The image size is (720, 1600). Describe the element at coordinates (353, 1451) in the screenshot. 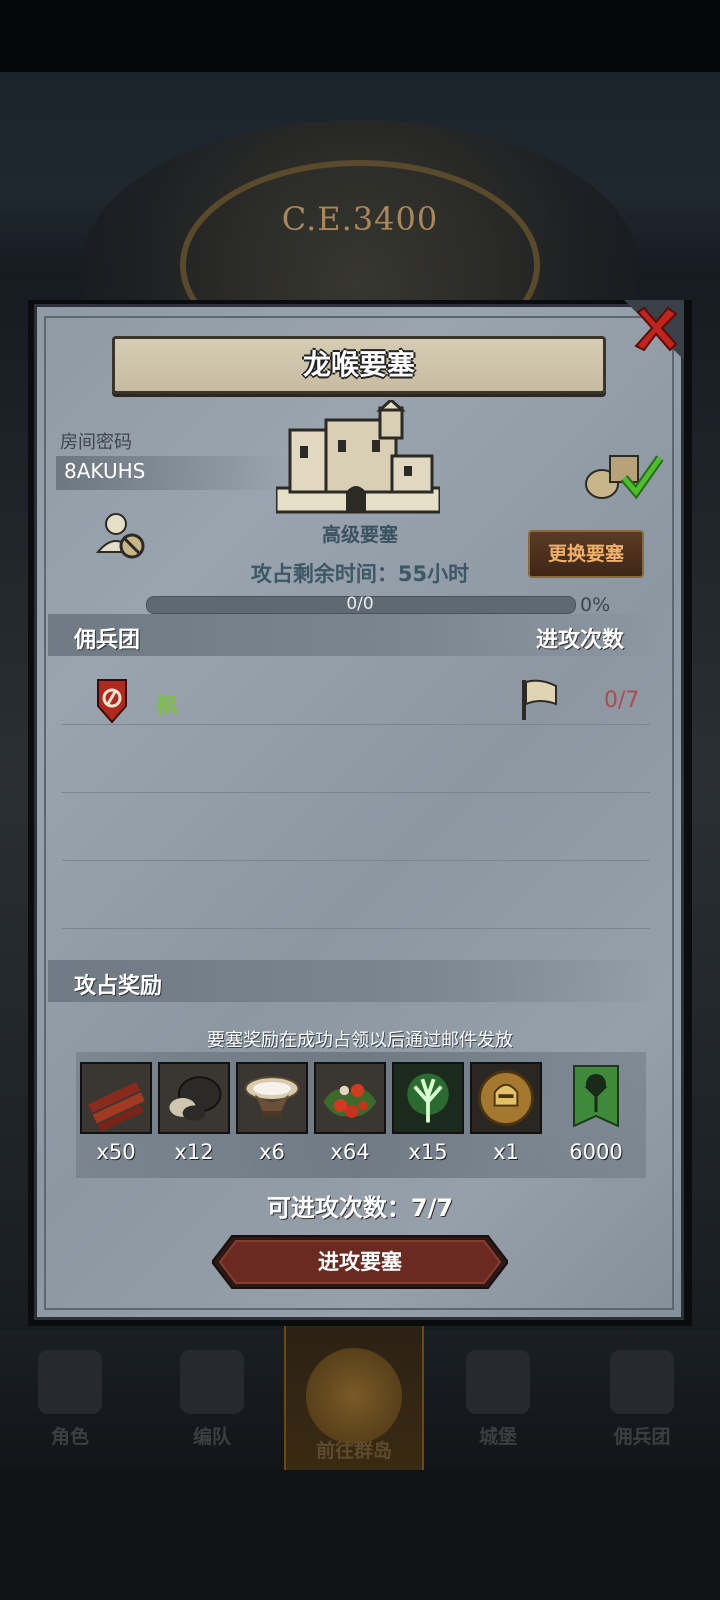

I see `nav-label: 前往群岛` at that location.